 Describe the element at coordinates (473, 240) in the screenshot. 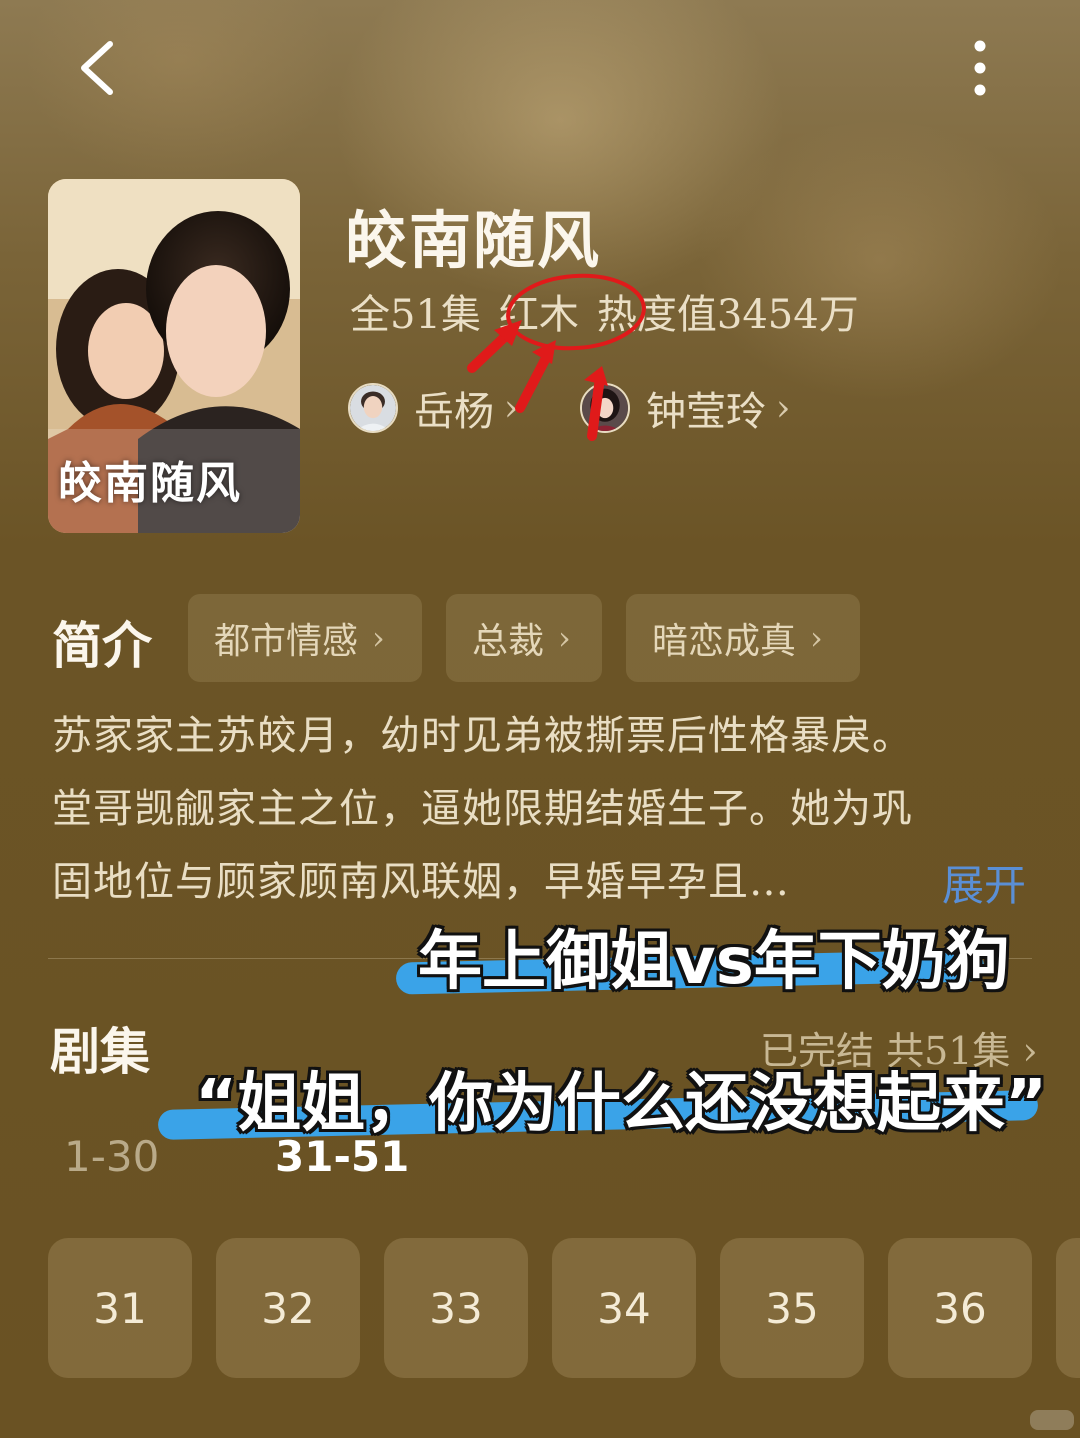

I see `drama-title: 皎南随风` at that location.